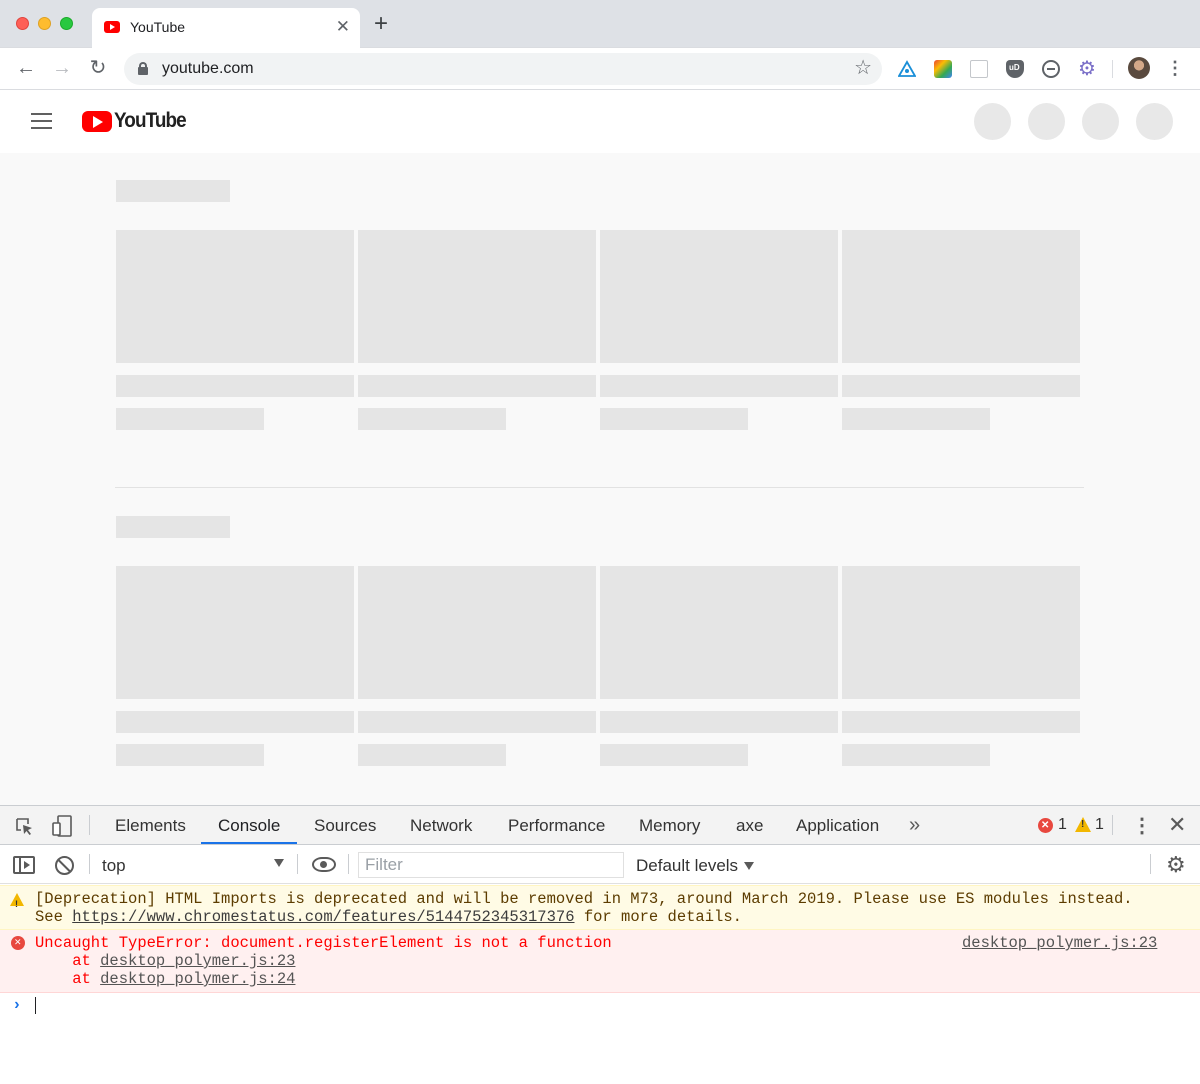 This screenshot has width=1200, height=1084. I want to click on browser-tab: YouTube ✕, so click(226, 28).